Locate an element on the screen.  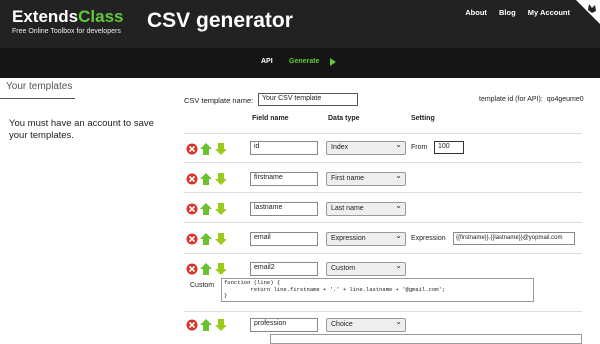
field-name-input: profession is located at coordinates (284, 325).